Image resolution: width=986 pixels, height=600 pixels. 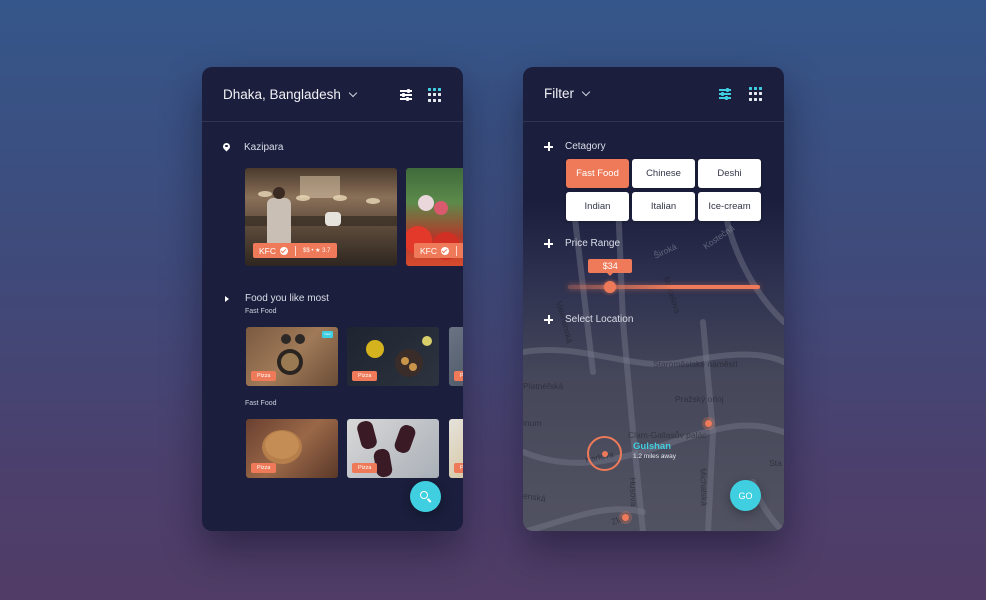 What do you see at coordinates (532, 423) in the screenshot?
I see `map-label: inum` at bounding box center [532, 423].